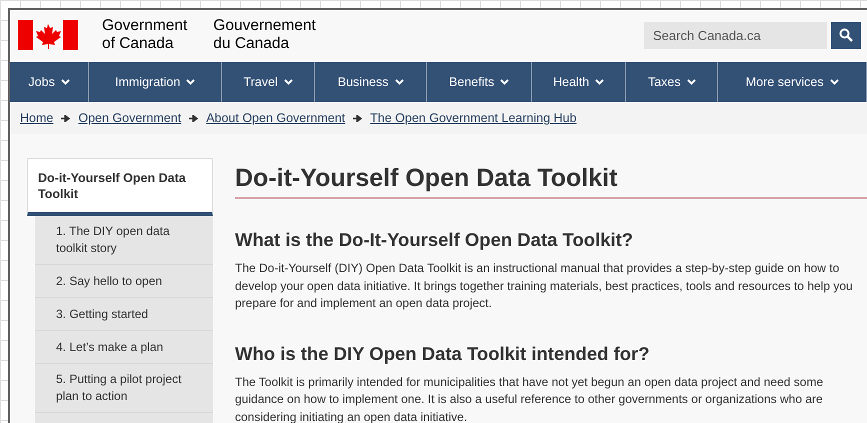  What do you see at coordinates (130, 118) in the screenshot?
I see `breadcrumb-link: Open Government` at bounding box center [130, 118].